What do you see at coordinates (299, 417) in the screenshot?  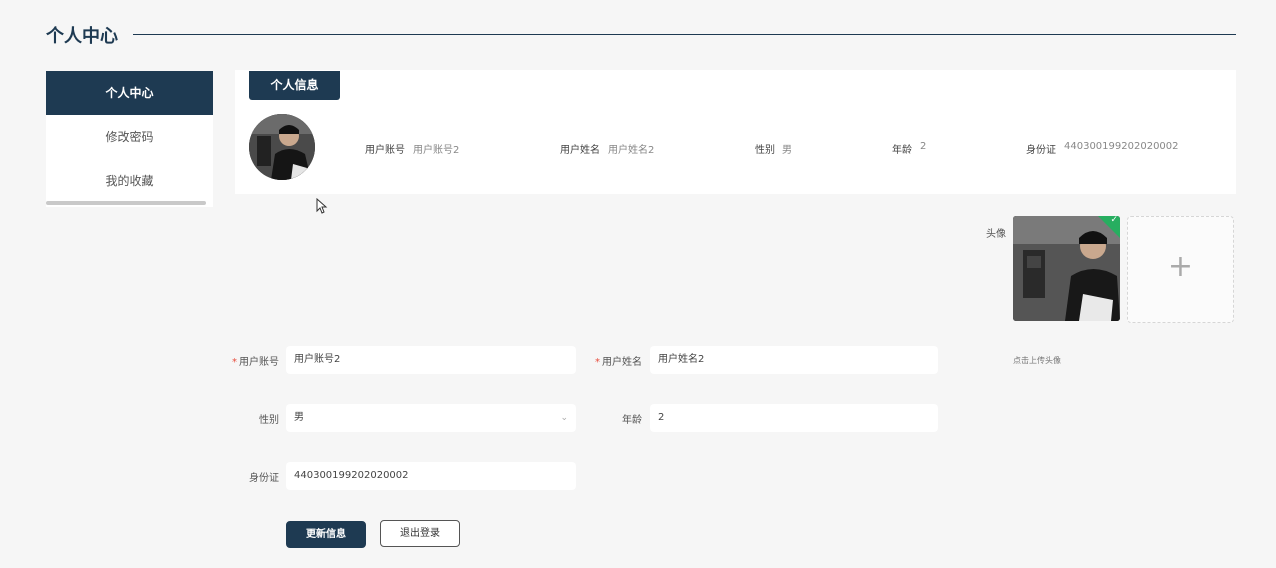 I see `gender-select-value: 男` at bounding box center [299, 417].